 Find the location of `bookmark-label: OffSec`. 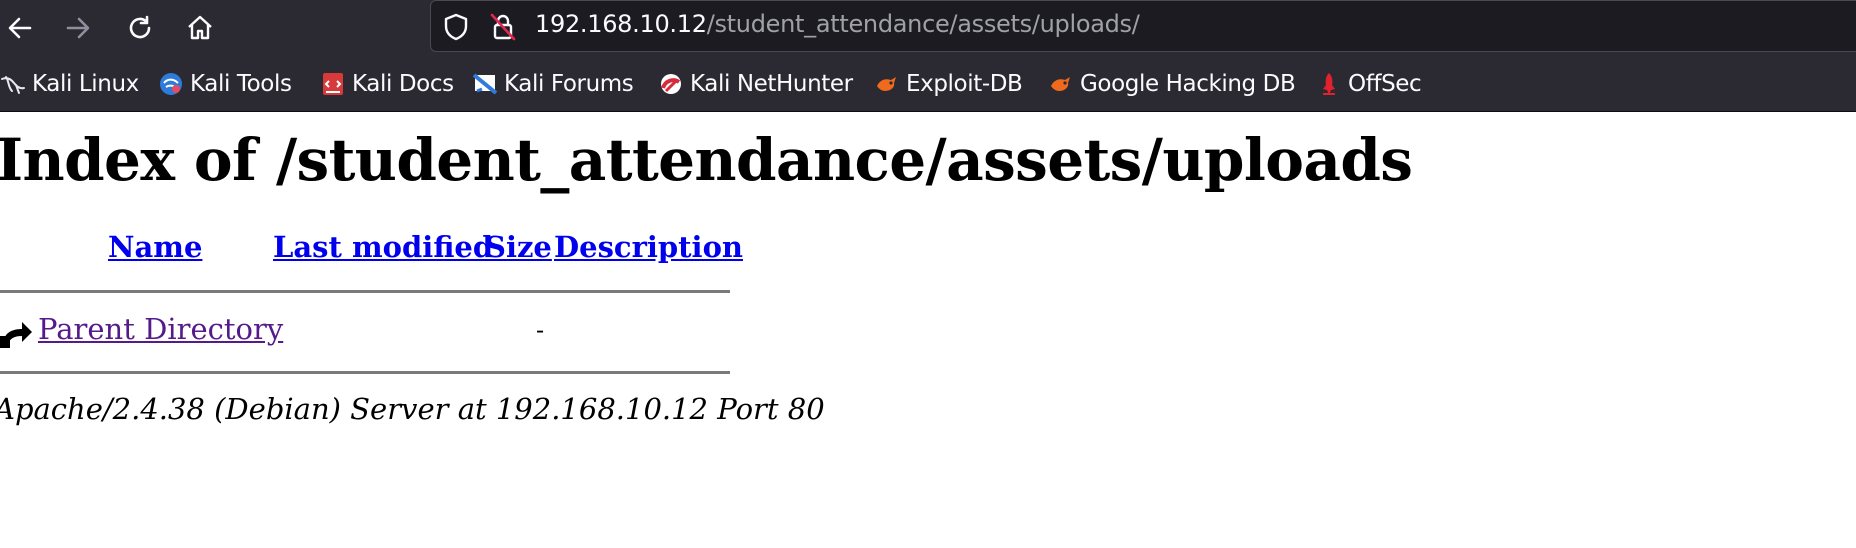

bookmark-label: OffSec is located at coordinates (1385, 84).